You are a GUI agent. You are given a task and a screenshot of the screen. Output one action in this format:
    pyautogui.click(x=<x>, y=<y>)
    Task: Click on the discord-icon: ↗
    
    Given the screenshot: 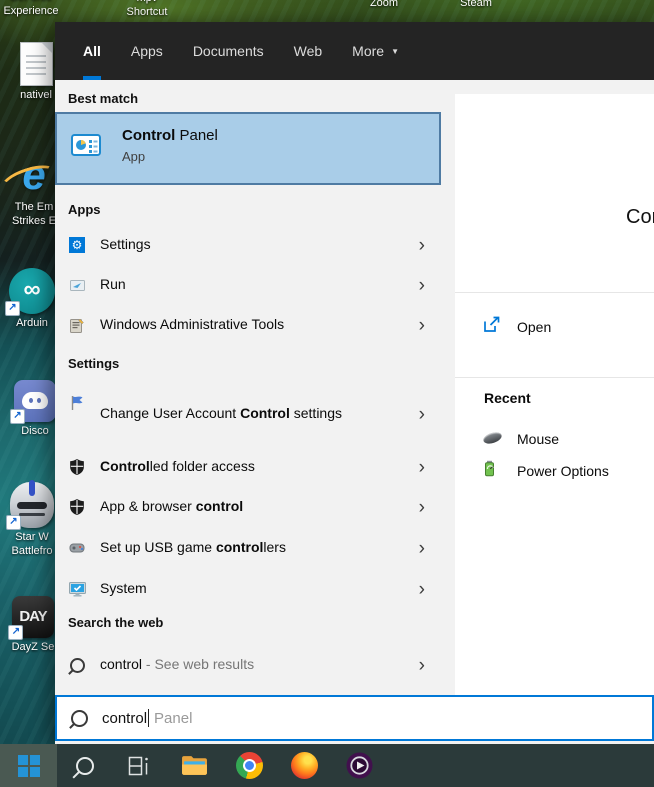 What is the action you would take?
    pyautogui.click(x=33, y=402)
    